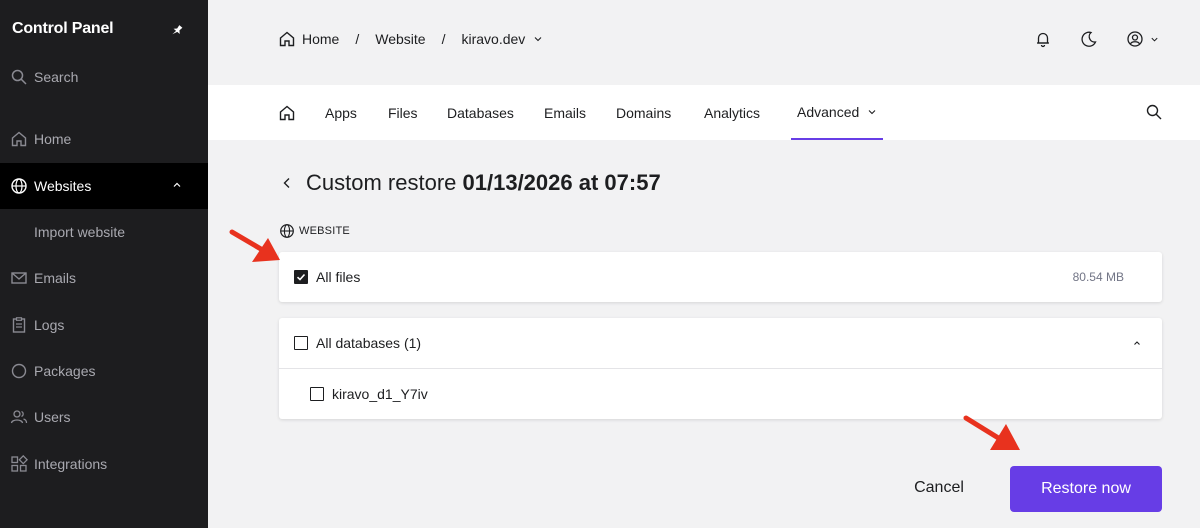 Image resolution: width=1200 pixels, height=528 pixels. What do you see at coordinates (287, 183) in the screenshot?
I see `chevron-left-icon` at bounding box center [287, 183].